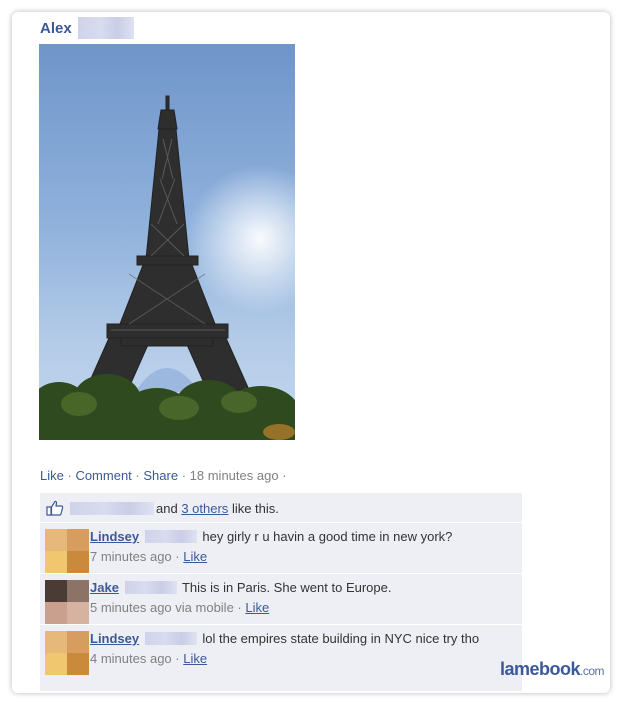 The width and height of the screenshot is (630, 711). I want to click on likes-summary: and 3 others like this., so click(217, 508).